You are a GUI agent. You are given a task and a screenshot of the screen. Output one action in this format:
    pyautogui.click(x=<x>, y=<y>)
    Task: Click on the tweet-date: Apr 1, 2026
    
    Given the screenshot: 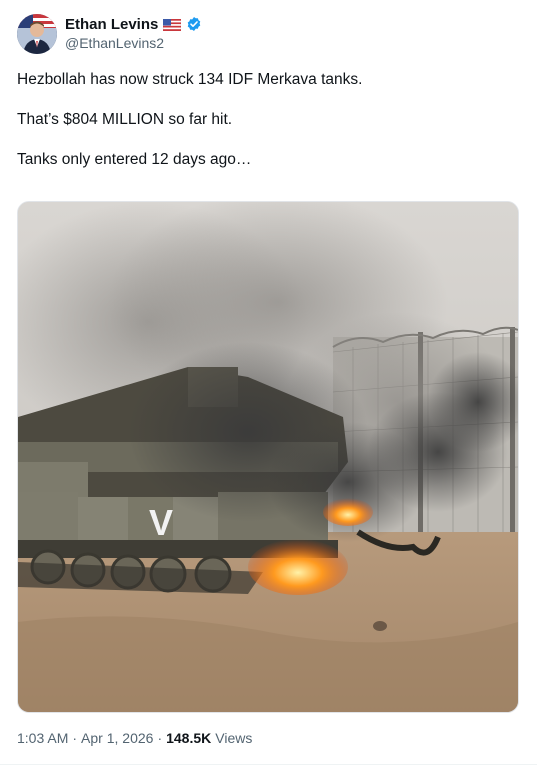 What is the action you would take?
    pyautogui.click(x=117, y=738)
    